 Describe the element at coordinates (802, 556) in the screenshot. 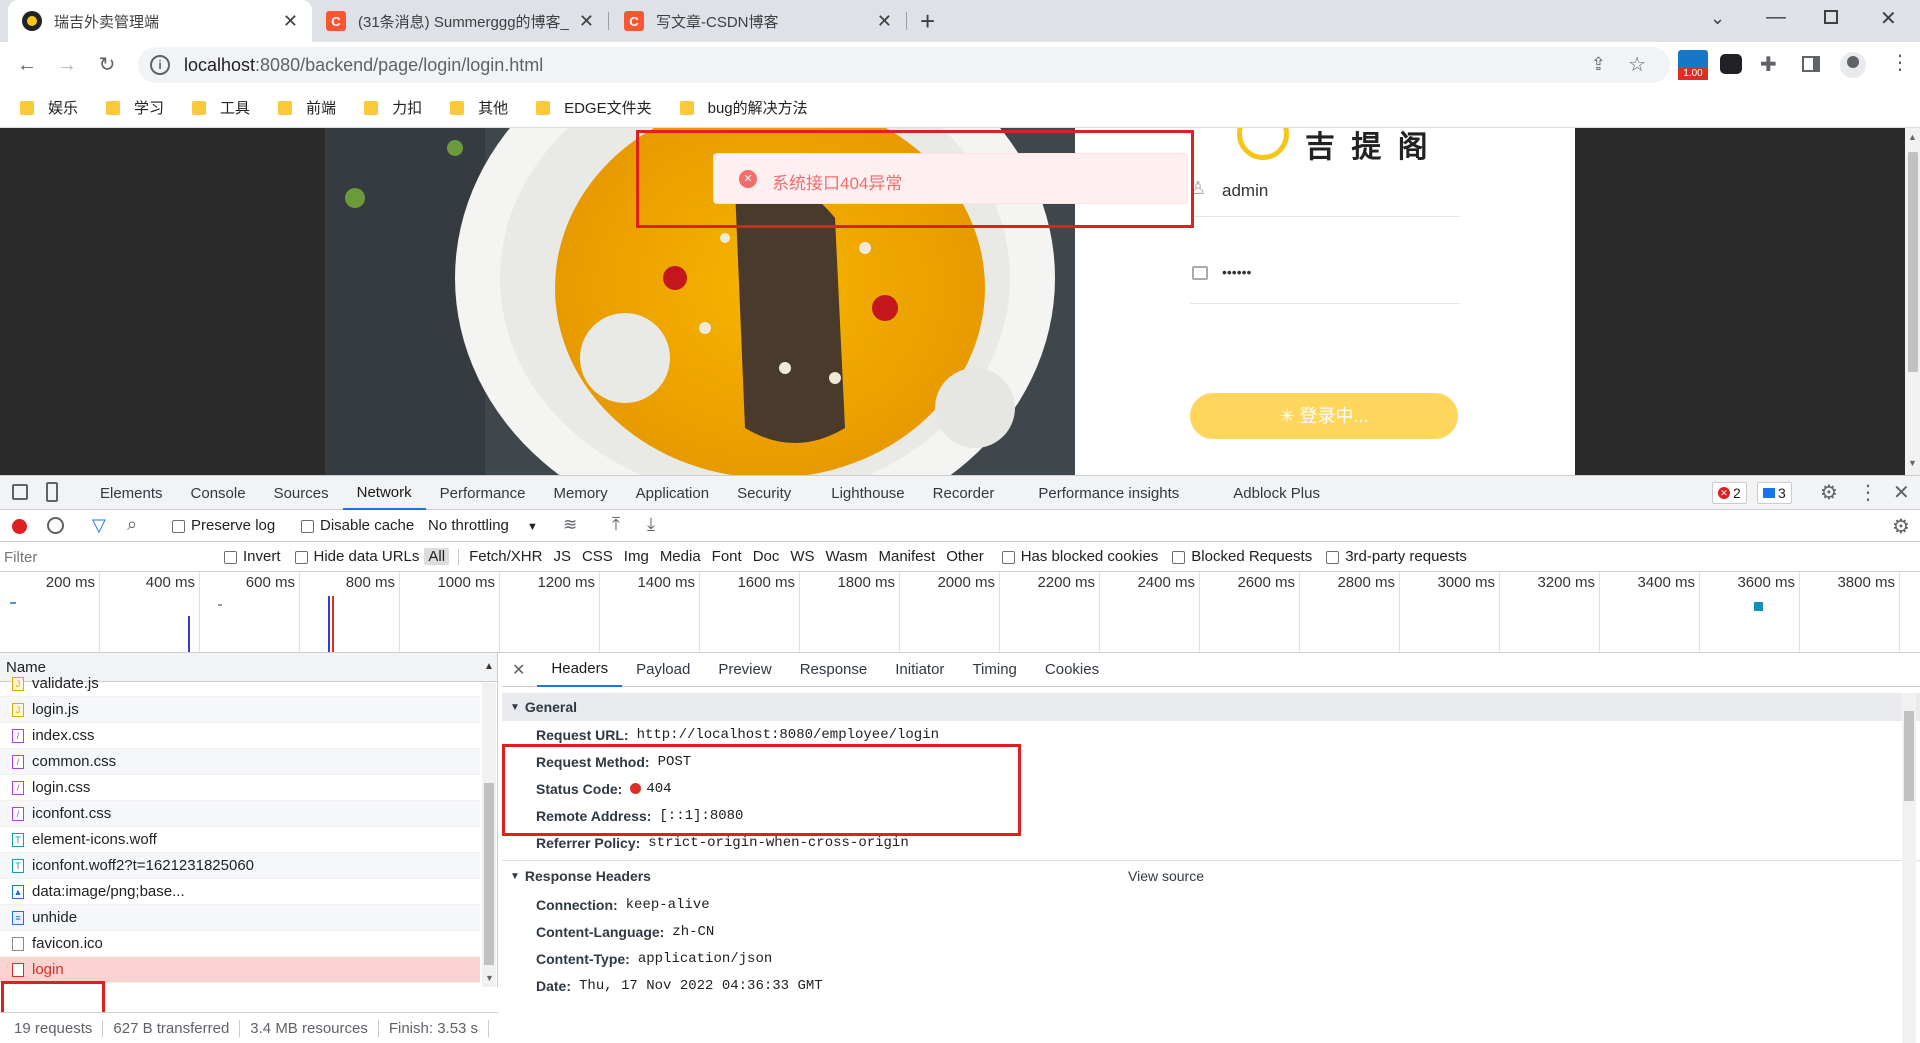

I see `filter-type-ws: WS` at that location.